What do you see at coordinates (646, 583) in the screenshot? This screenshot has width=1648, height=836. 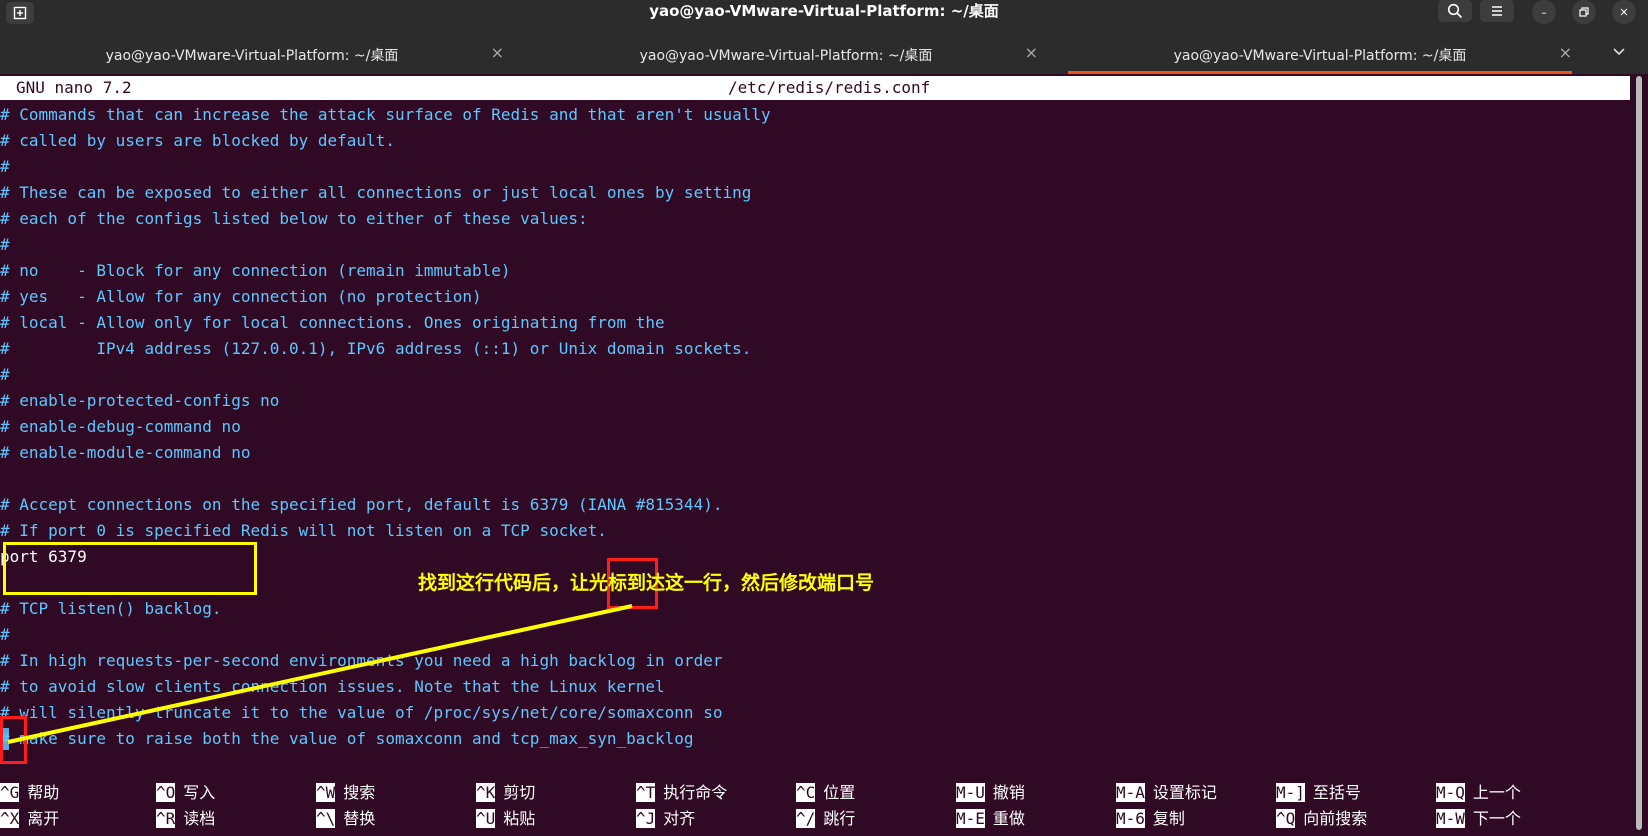 I see `annotation-text: 找到这行代码后，让光标到达这一行，然后修改端口号` at bounding box center [646, 583].